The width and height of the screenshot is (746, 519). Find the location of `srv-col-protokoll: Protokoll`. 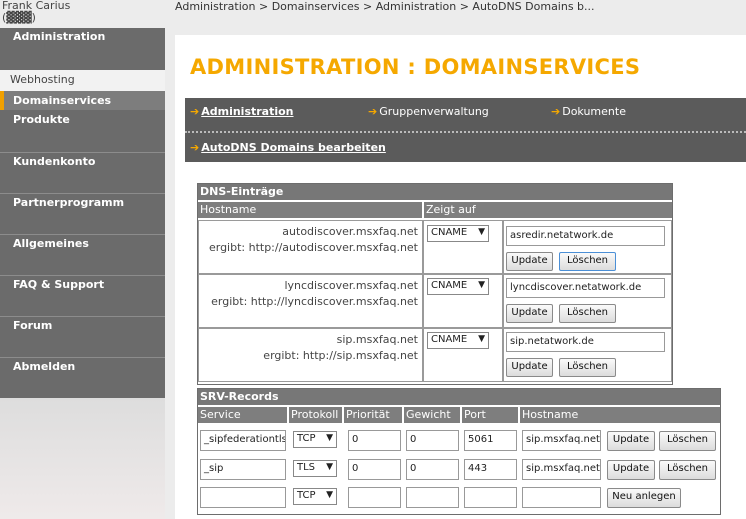

srv-col-protokoll: Protokoll is located at coordinates (315, 415).